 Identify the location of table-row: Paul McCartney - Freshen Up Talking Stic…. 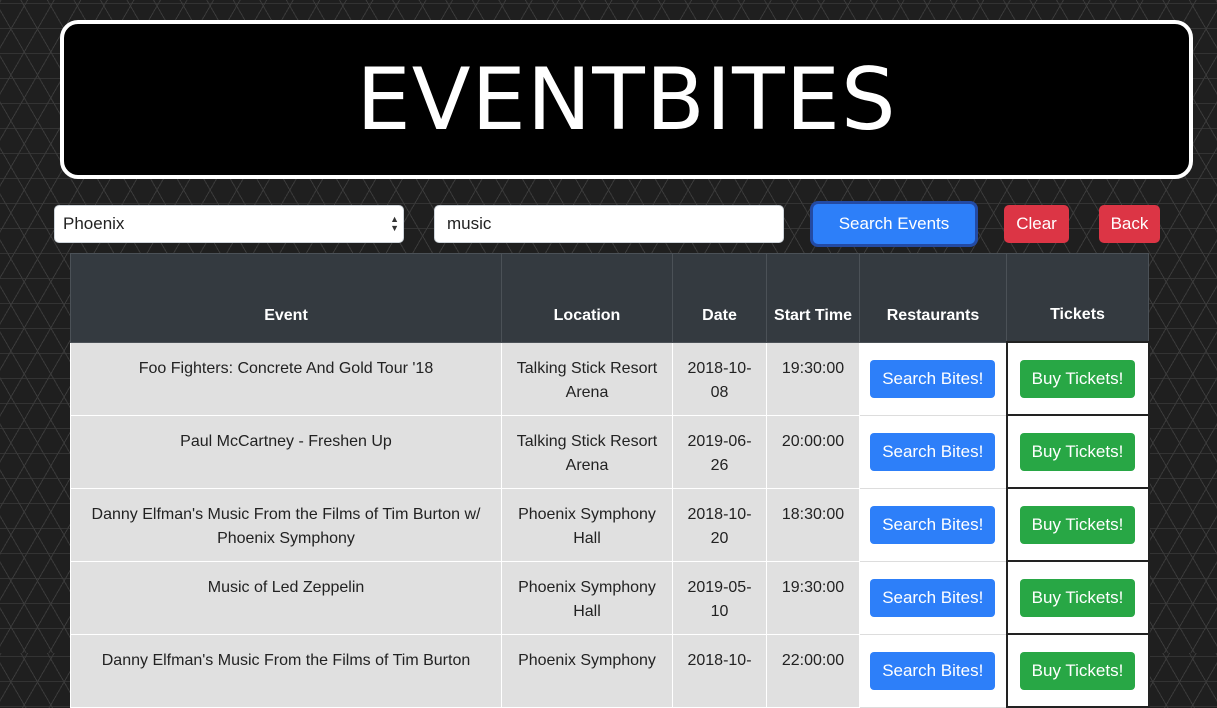
(610, 451).